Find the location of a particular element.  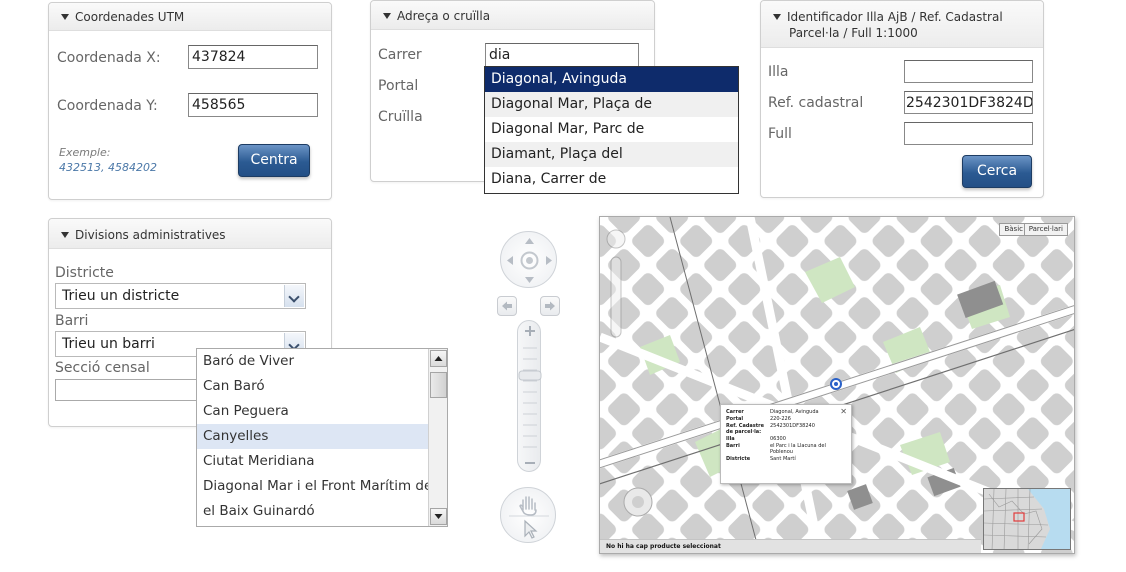

popup-row: Carrer Diagonal, Avinguda is located at coordinates (786, 412).